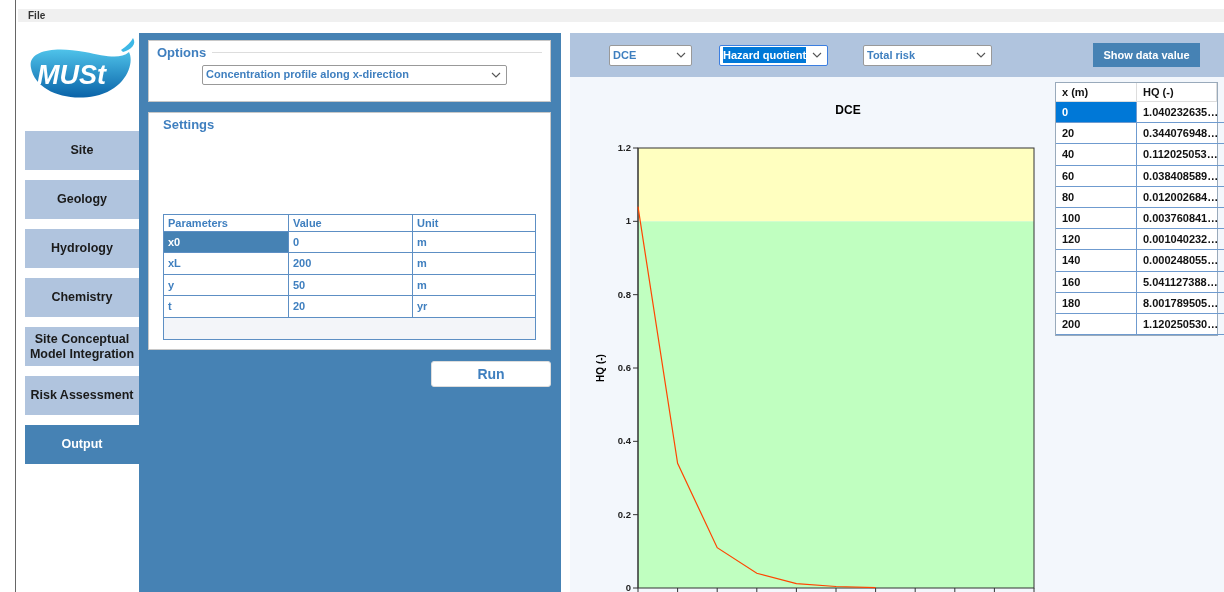 This screenshot has width=1224, height=592. I want to click on table-cell: 120, so click(1096, 240).